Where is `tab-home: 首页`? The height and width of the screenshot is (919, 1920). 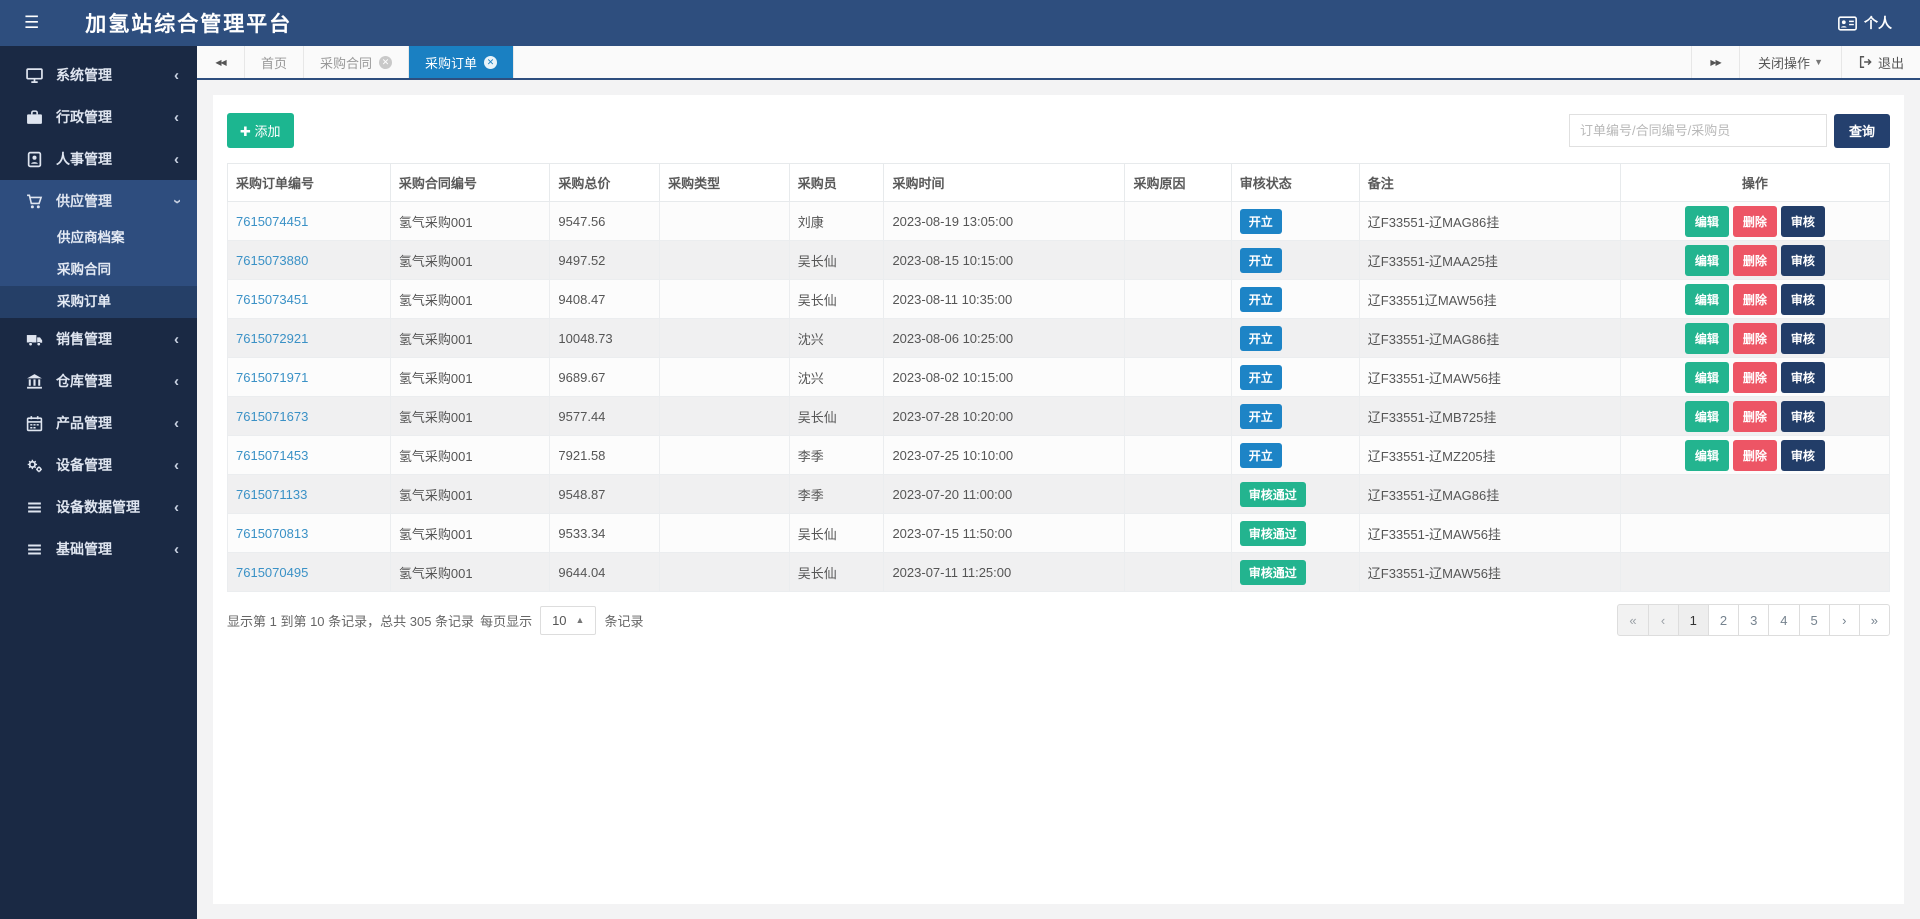 tab-home: 首页 is located at coordinates (275, 62).